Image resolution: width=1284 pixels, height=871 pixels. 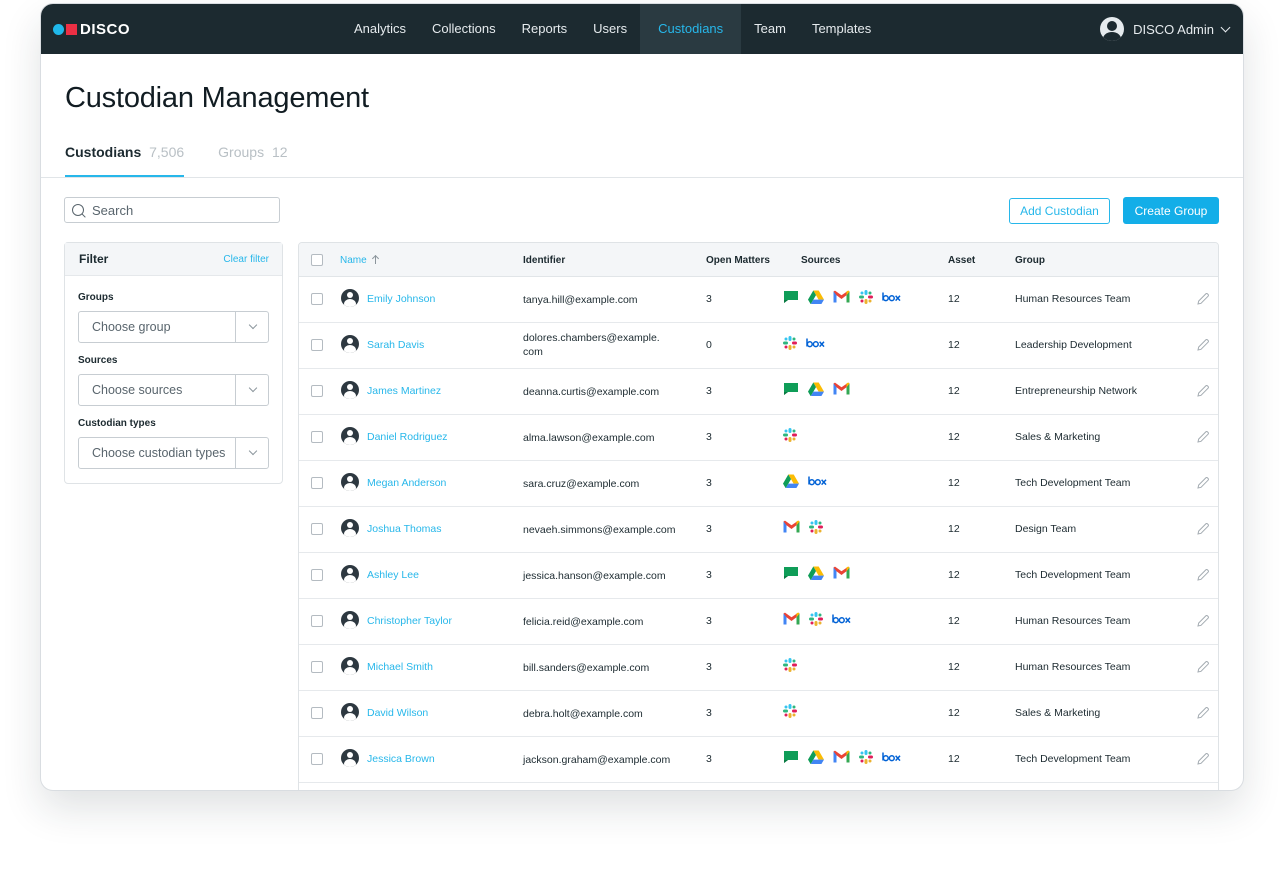 I want to click on column-header-name-label: Name, so click(x=353, y=260).